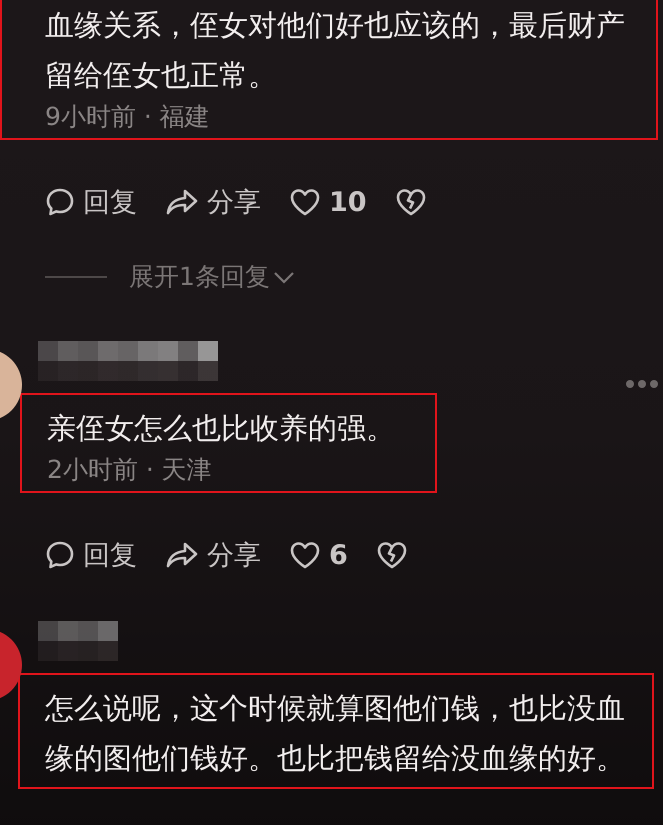 The height and width of the screenshot is (825, 663). What do you see at coordinates (335, 733) in the screenshot?
I see `comment-text: 怎么说呢，这个时候就算图他们钱，也比没血缘的图他们钱好。也比把钱留给没血缘的好。` at bounding box center [335, 733].